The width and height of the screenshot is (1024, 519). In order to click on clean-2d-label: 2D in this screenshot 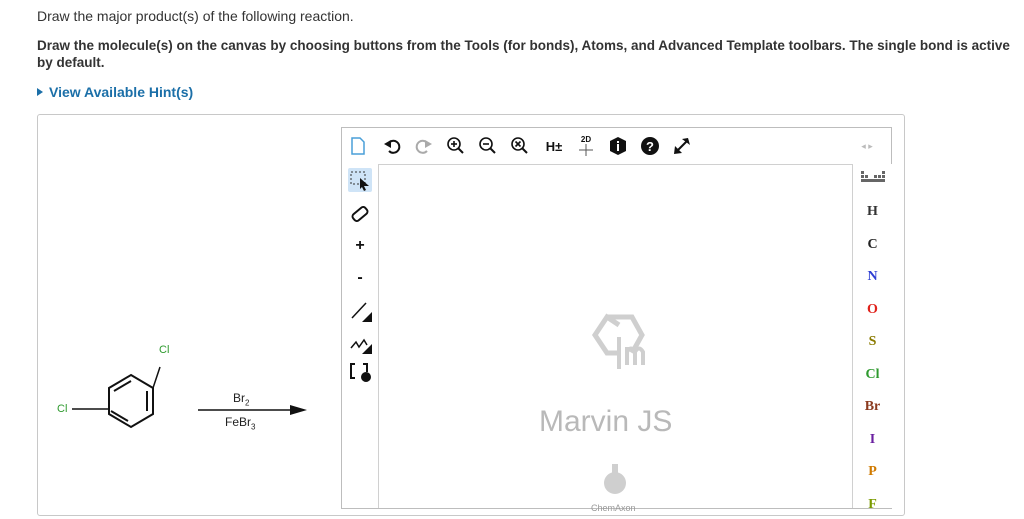, I will do `click(586, 139)`.